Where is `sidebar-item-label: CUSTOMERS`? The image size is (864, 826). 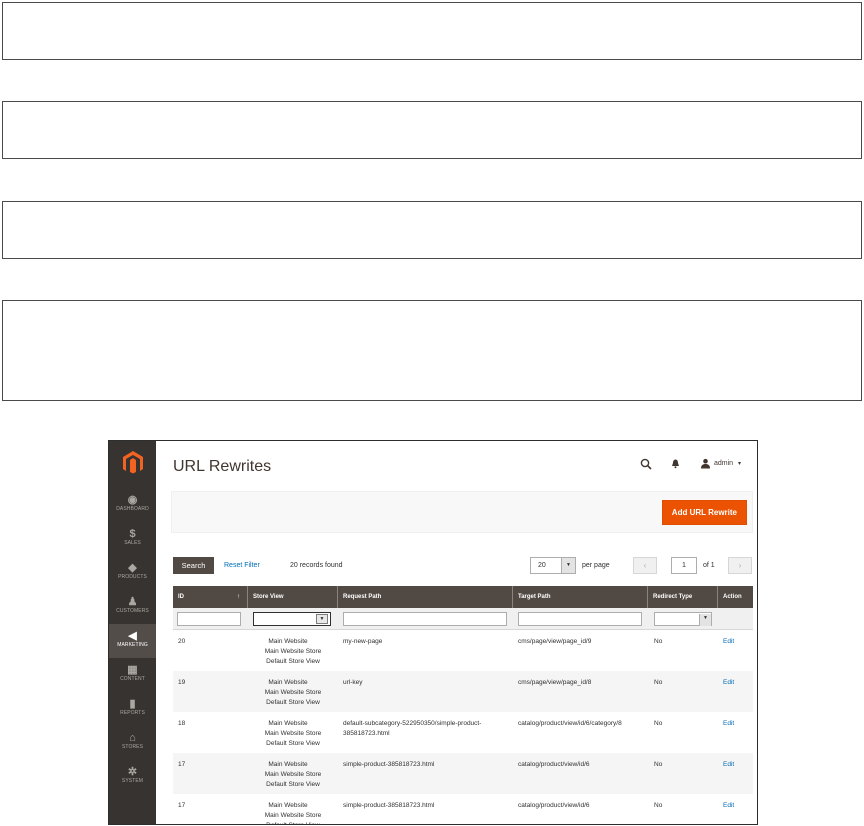
sidebar-item-label: CUSTOMERS is located at coordinates (132, 611).